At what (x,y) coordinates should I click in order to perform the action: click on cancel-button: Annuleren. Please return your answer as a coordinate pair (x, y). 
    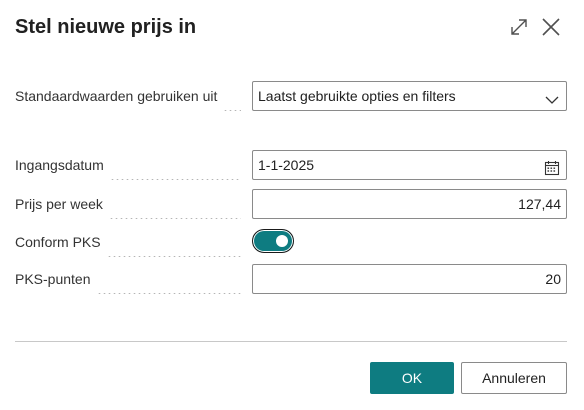
    Looking at the image, I should click on (514, 378).